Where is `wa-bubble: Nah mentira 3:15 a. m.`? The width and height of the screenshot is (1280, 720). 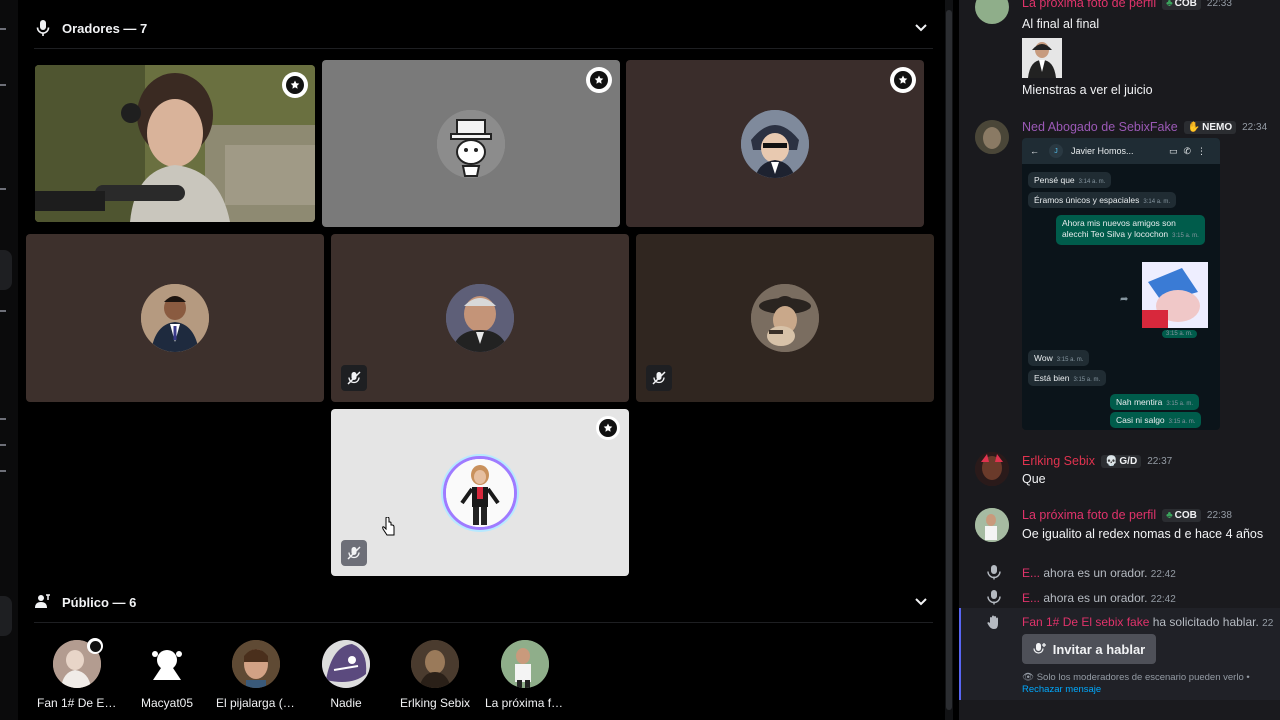
wa-bubble: Nah mentira 3:15 a. m. is located at coordinates (1154, 402).